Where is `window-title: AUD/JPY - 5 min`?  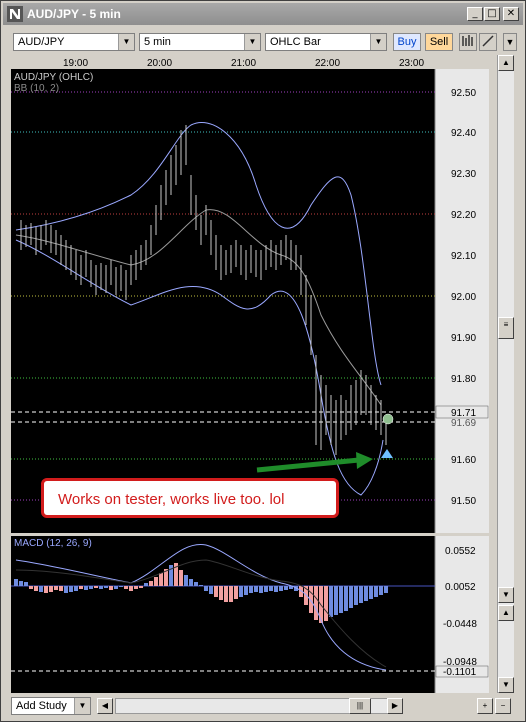
window-title: AUD/JPY - 5 min is located at coordinates (74, 14).